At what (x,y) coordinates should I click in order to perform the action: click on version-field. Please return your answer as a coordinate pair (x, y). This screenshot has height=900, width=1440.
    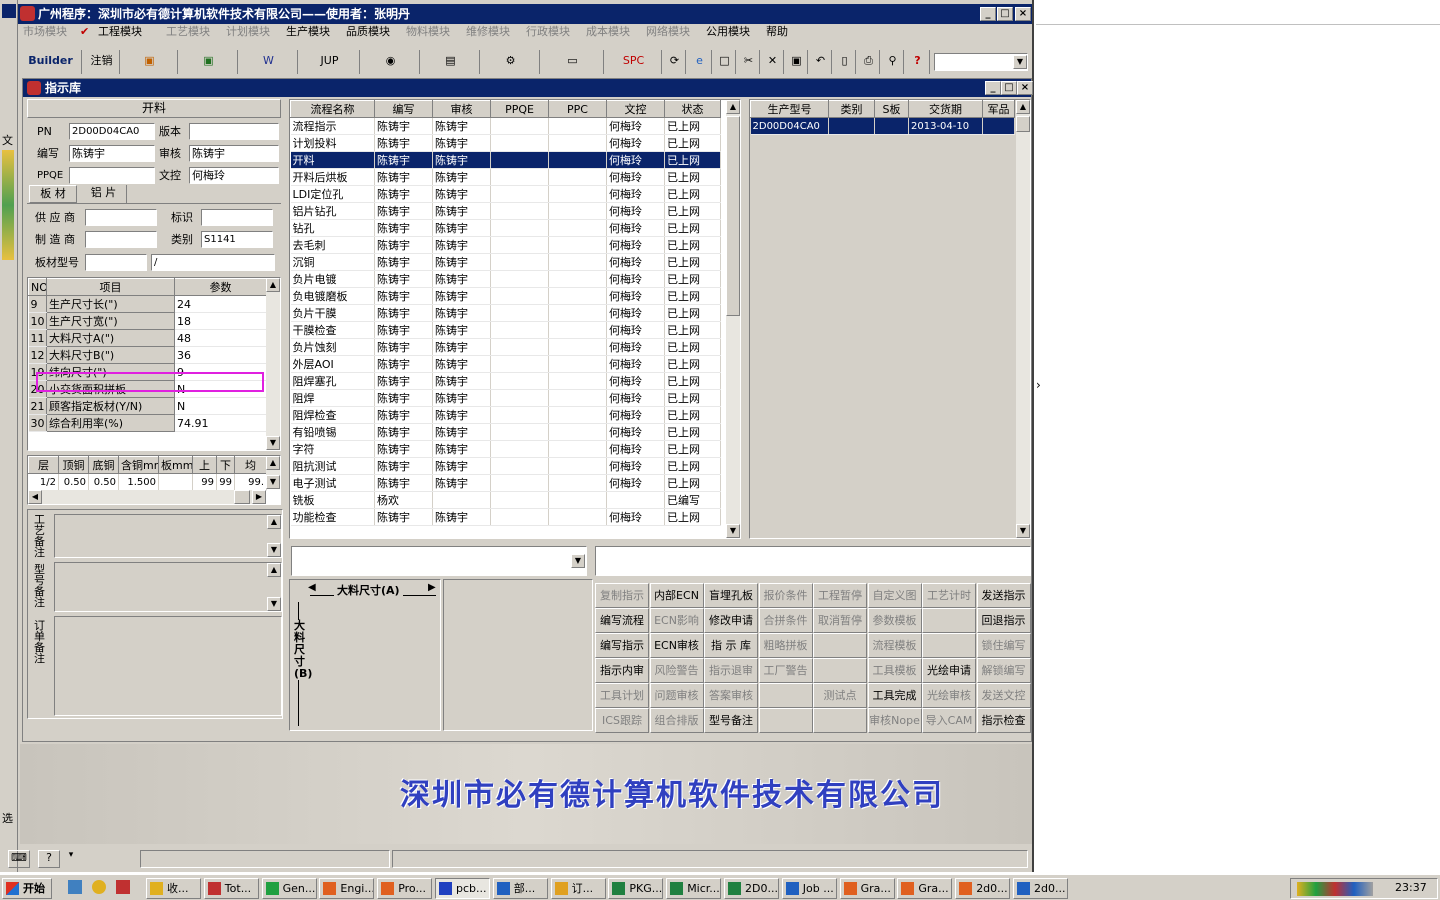
    Looking at the image, I should click on (234, 131).